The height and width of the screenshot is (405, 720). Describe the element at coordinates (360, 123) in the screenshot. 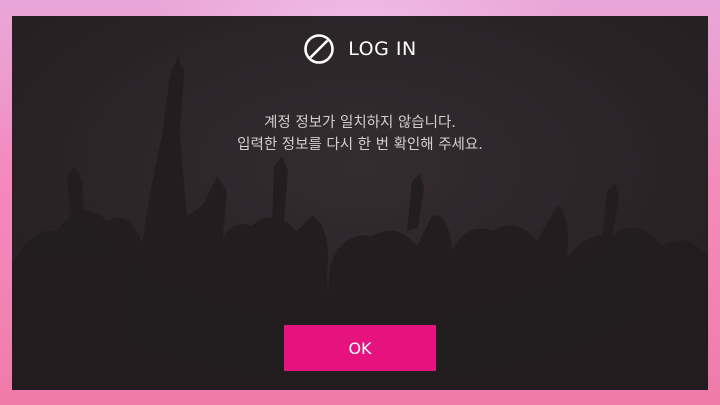

I see `error-message-line-1: 계정 정보가 일치하지 않습니다.` at that location.